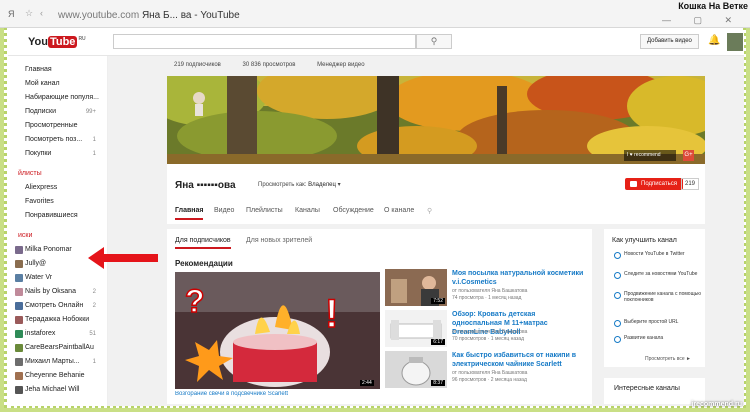 Image resolution: width=750 pixels, height=412 pixels. I want to click on duration-badge: 2:44, so click(367, 383).